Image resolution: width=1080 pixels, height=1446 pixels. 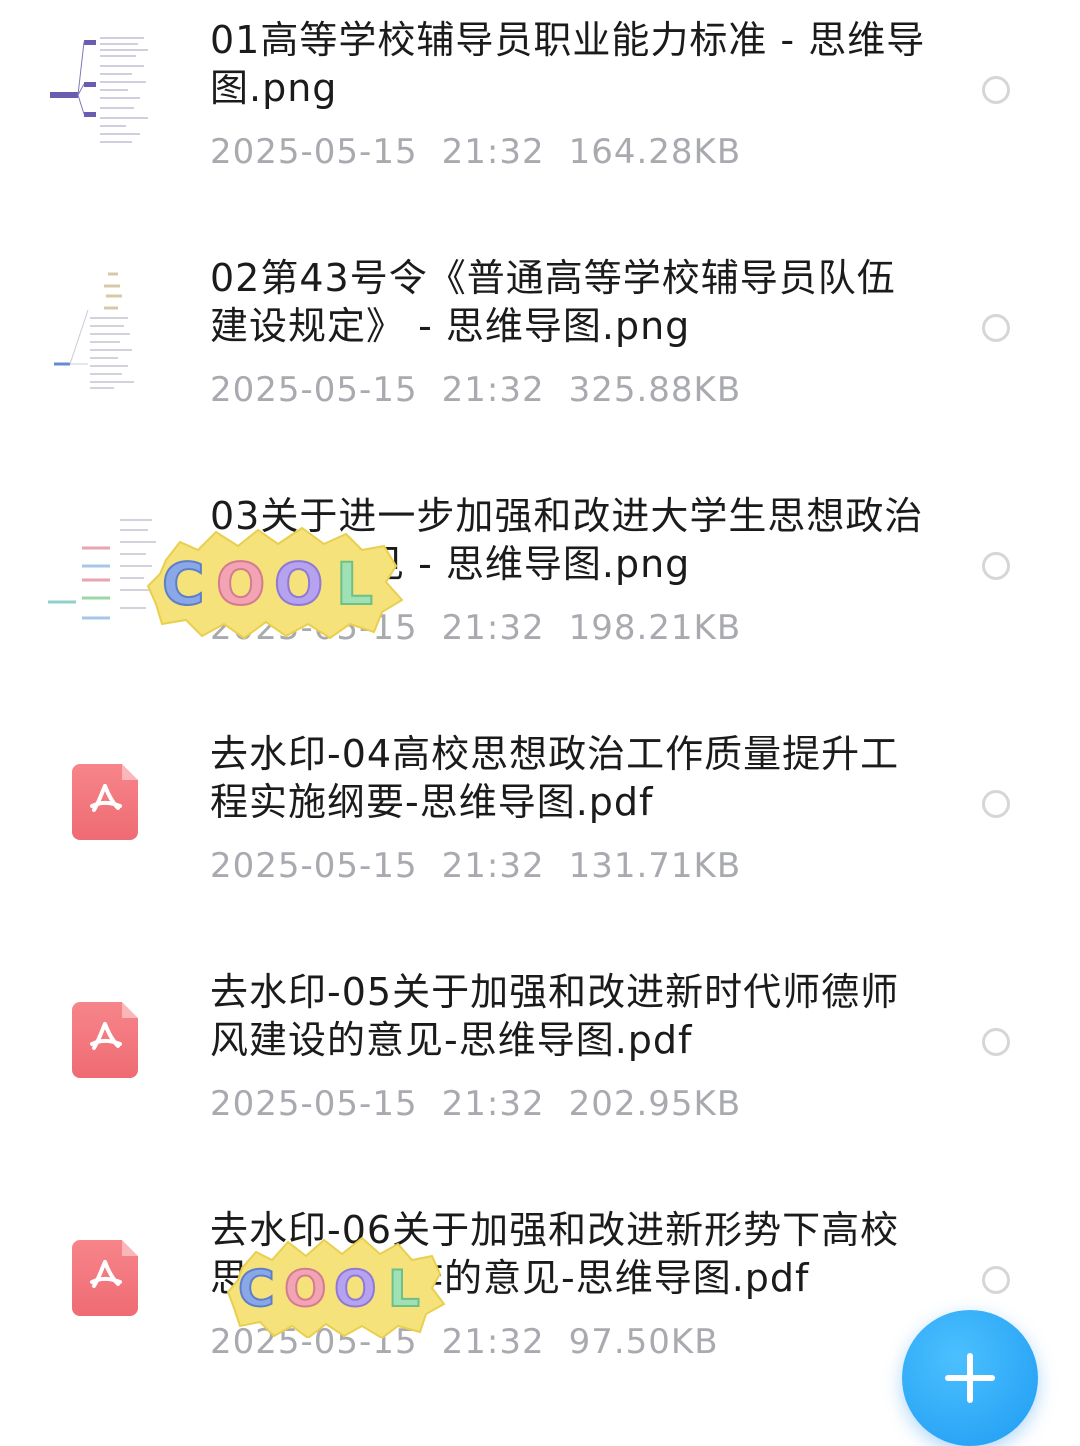 I want to click on file-size: 198.21KB, so click(x=655, y=628).